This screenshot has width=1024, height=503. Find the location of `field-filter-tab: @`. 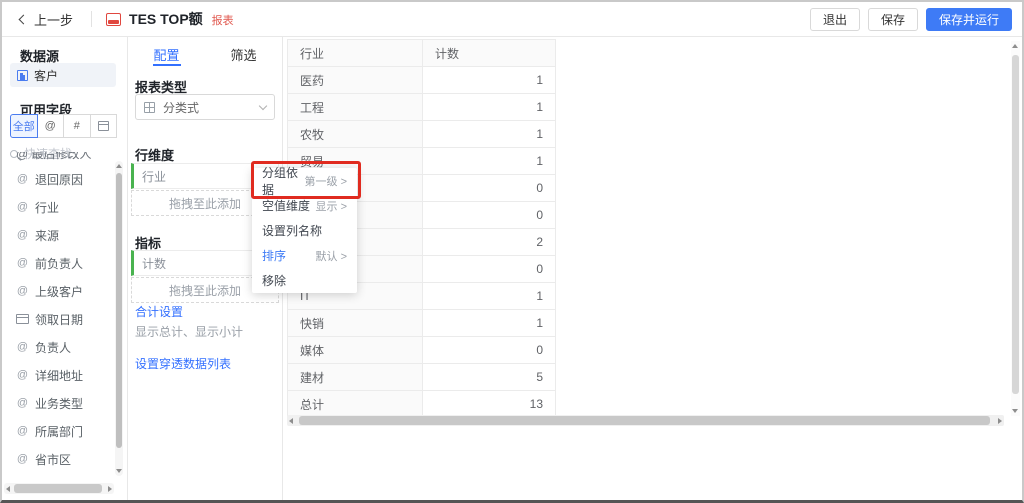

field-filter-tab: @ is located at coordinates (50, 126).